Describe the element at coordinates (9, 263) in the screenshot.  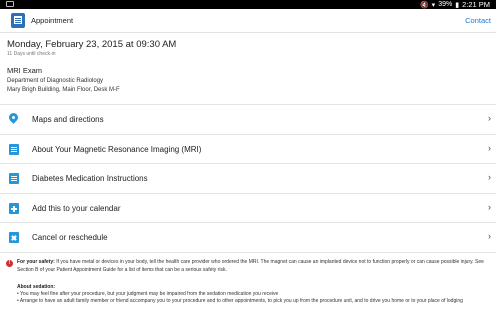
I see `alert-icon: !` at that location.